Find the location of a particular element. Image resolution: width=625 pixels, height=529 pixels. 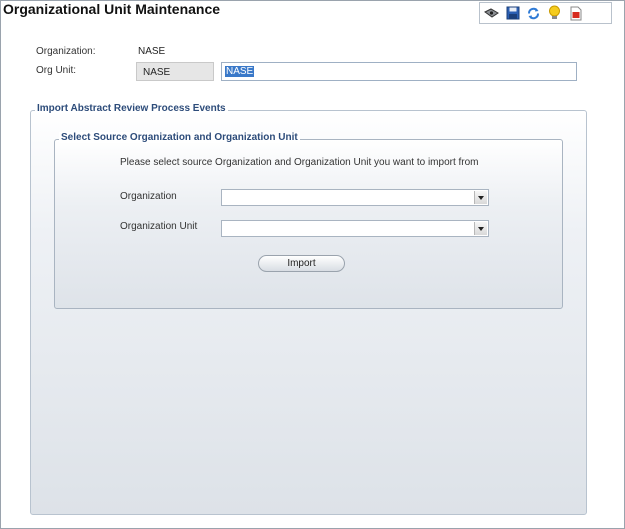

import-section-title: Import Abstract Review Process Events is located at coordinates (131, 108).